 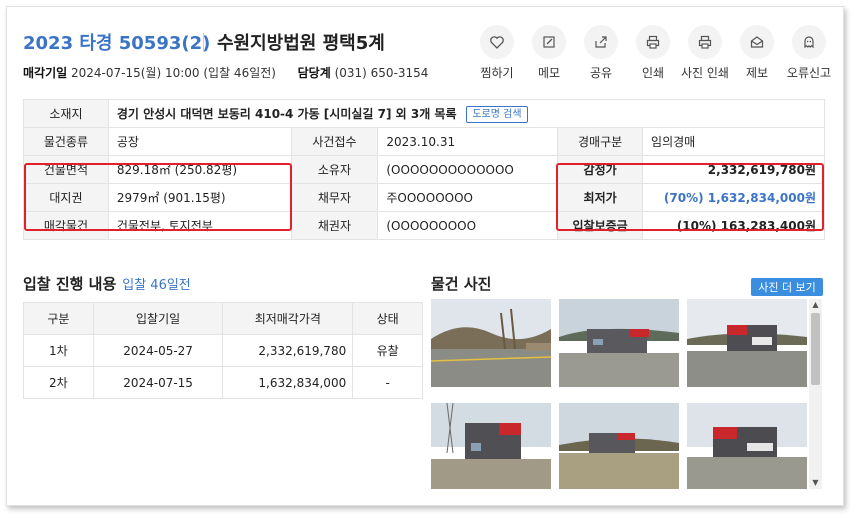 What do you see at coordinates (461, 284) in the screenshot?
I see `photos-title: 물건 사진` at bounding box center [461, 284].